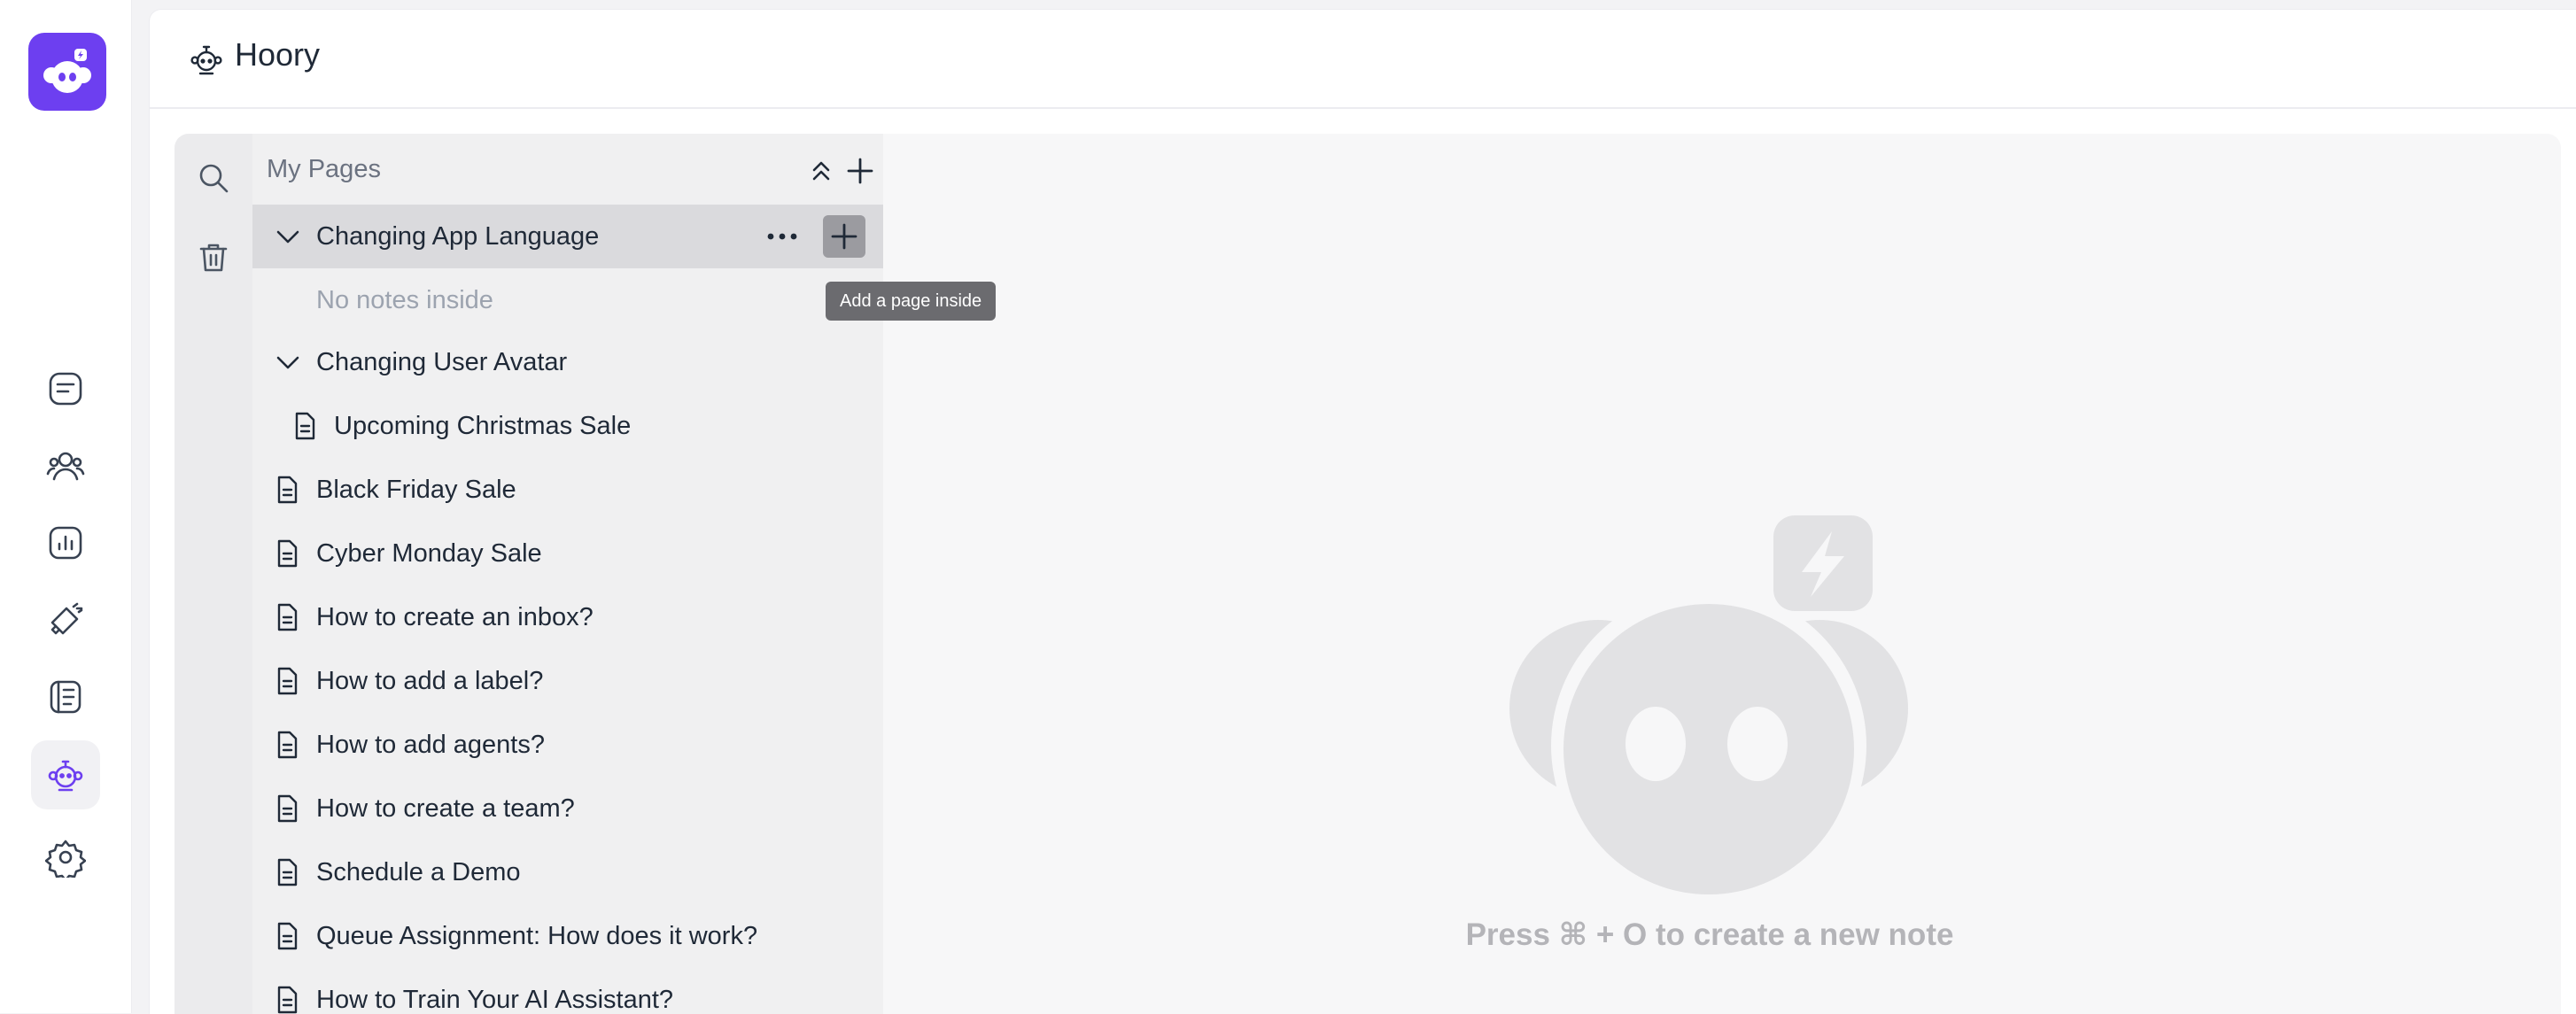 The height and width of the screenshot is (1014, 2576). I want to click on rail-item-conversations, so click(65, 388).